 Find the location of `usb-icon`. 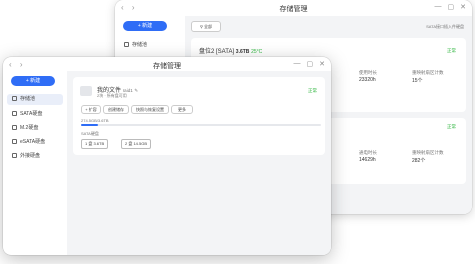

usb-icon is located at coordinates (14, 155).